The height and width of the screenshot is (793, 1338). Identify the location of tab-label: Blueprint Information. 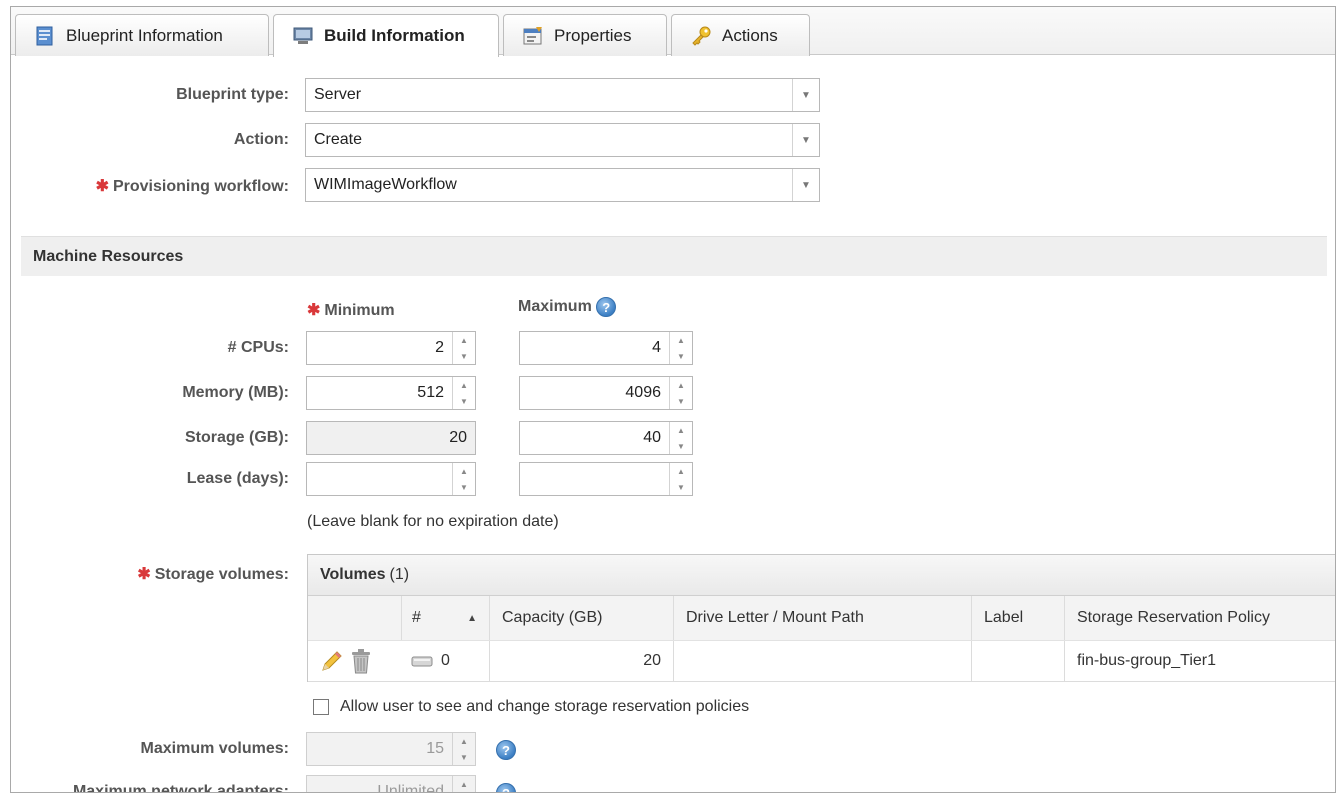
(144, 35).